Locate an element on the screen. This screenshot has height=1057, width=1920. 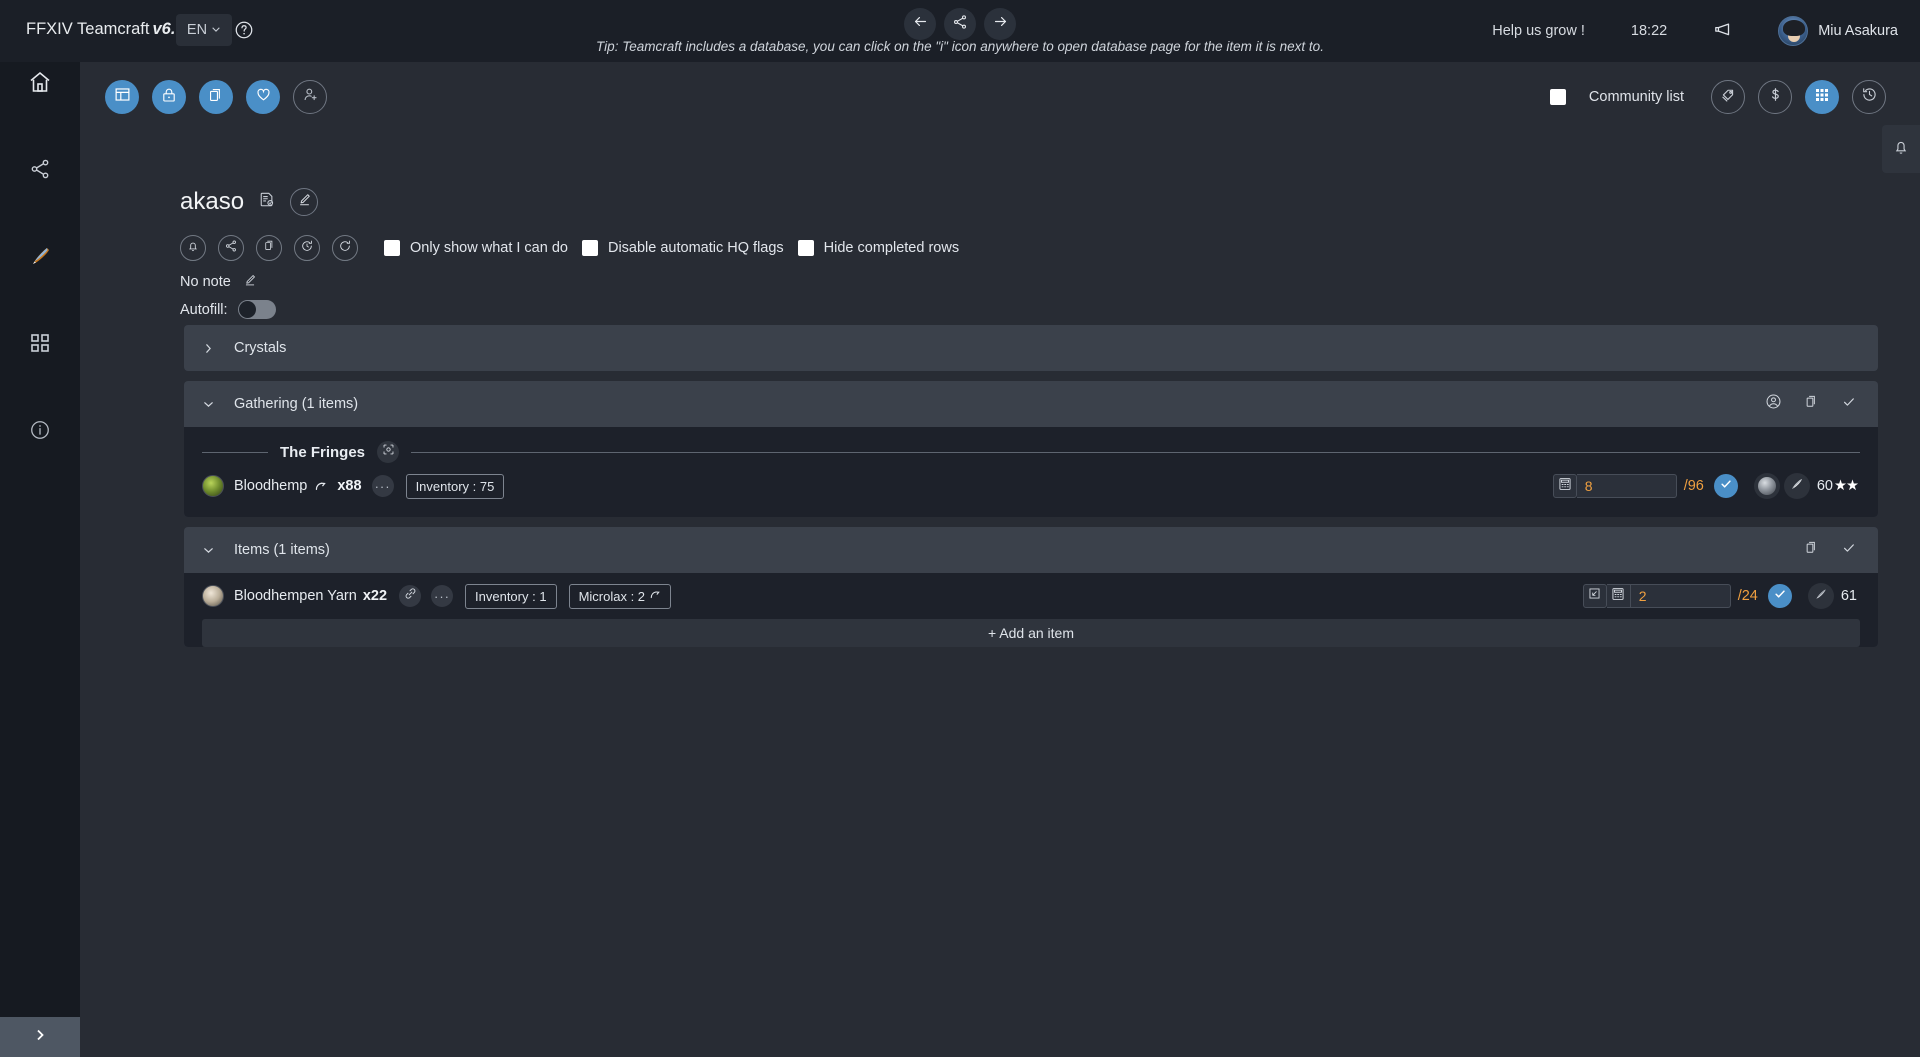
back-arrow-icon is located at coordinates (920, 24).